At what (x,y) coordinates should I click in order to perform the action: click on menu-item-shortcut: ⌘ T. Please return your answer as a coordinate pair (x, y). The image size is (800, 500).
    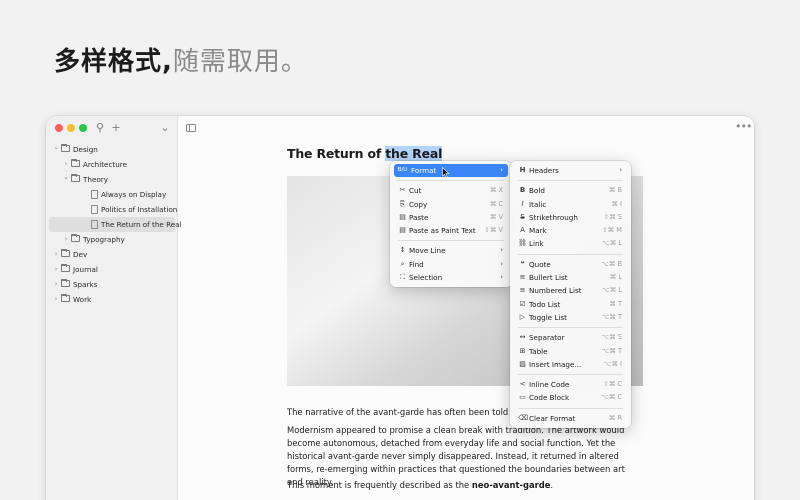
    Looking at the image, I should click on (615, 303).